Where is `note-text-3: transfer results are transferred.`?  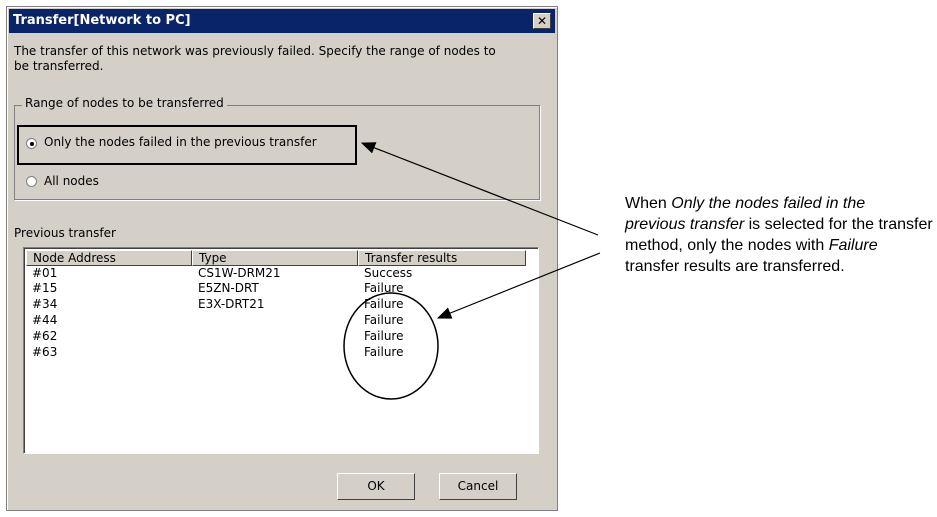
note-text-3: transfer results are transferred. is located at coordinates (735, 266).